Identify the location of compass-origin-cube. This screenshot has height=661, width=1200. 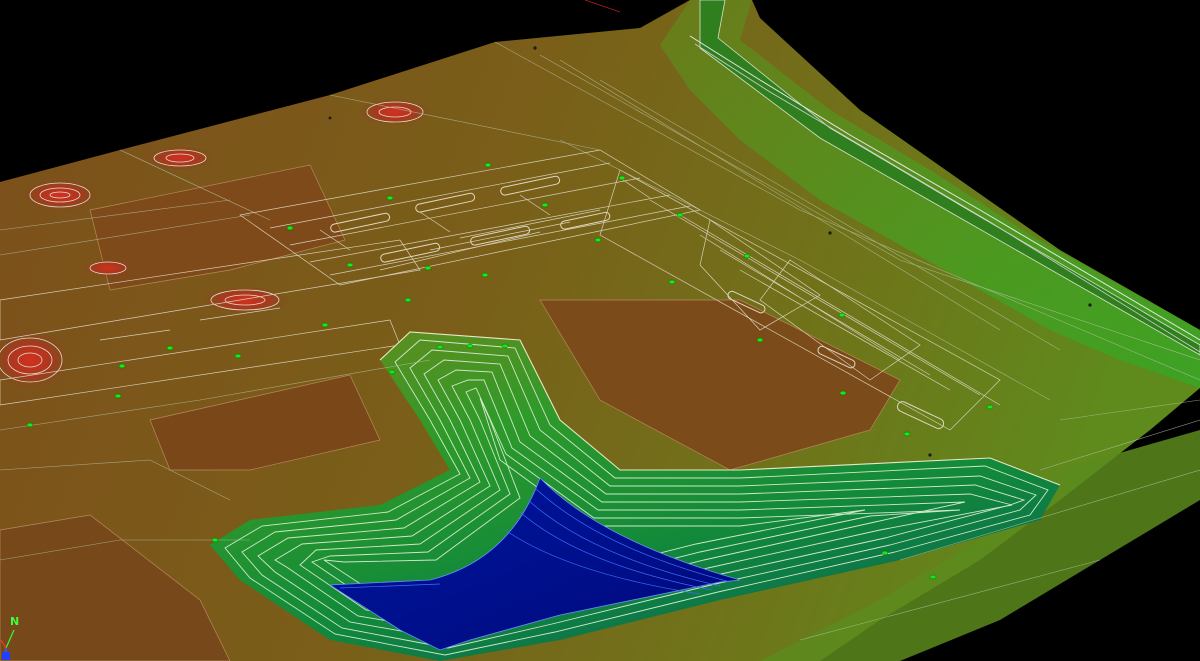
(6, 656).